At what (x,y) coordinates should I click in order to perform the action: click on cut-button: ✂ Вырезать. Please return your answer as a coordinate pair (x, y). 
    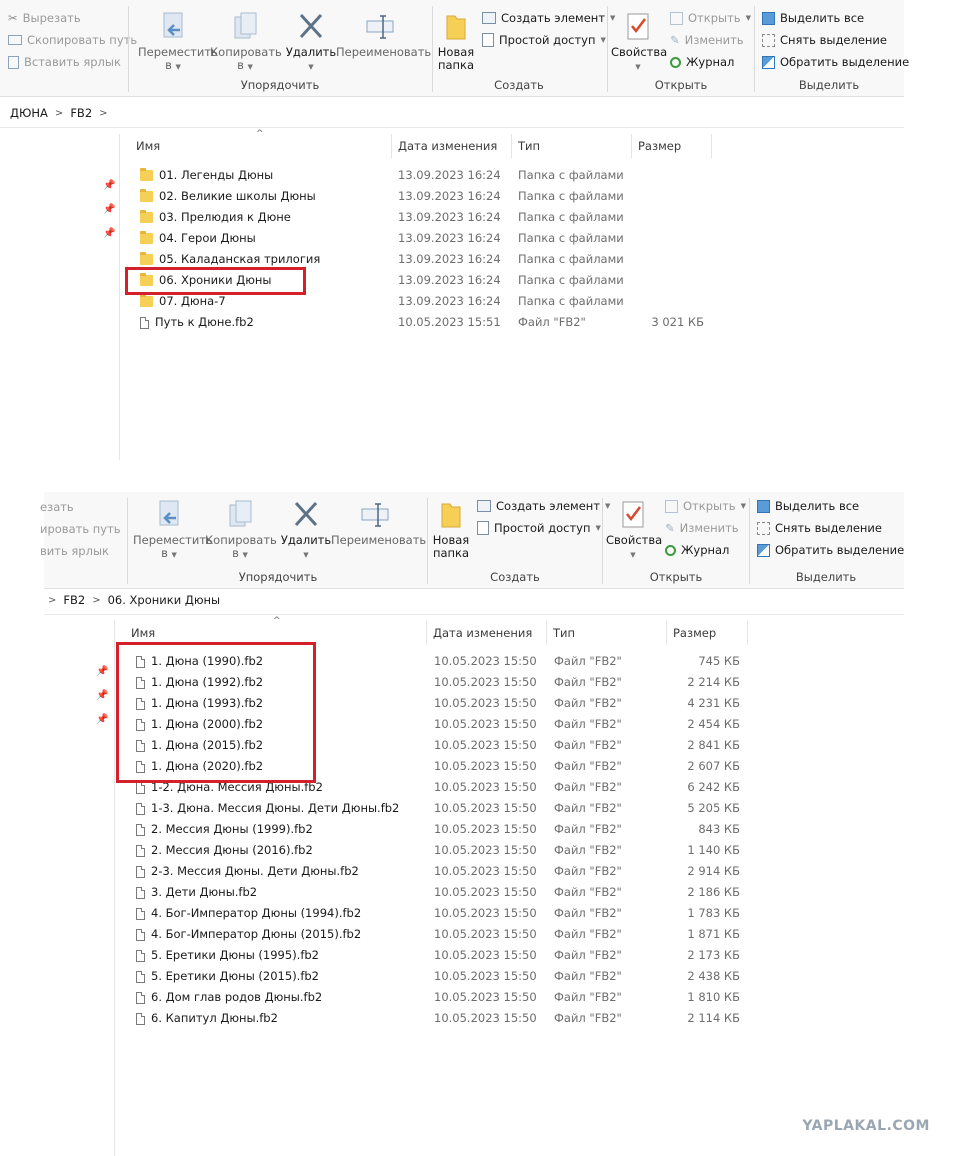
    Looking at the image, I should click on (44, 18).